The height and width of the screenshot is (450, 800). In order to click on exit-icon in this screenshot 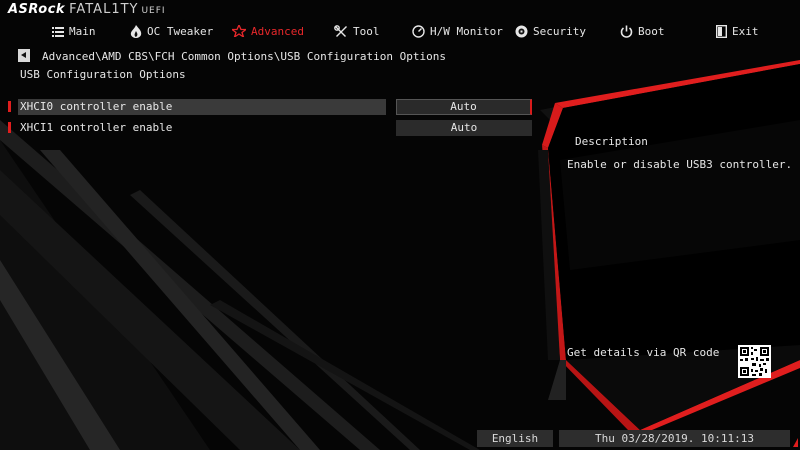, I will do `click(721, 31)`.